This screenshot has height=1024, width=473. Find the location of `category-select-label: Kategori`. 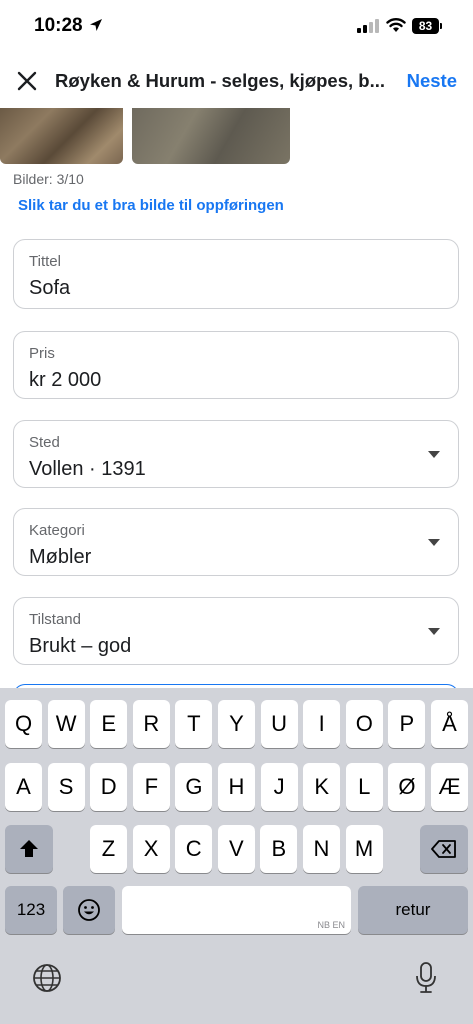

category-select-label: Kategori is located at coordinates (57, 530).